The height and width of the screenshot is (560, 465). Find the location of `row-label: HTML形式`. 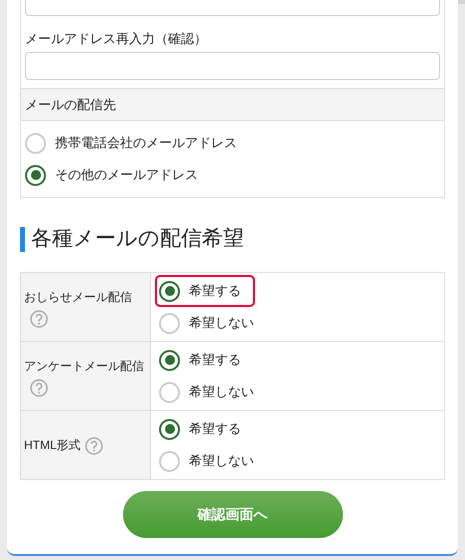

row-label: HTML形式 is located at coordinates (52, 445).